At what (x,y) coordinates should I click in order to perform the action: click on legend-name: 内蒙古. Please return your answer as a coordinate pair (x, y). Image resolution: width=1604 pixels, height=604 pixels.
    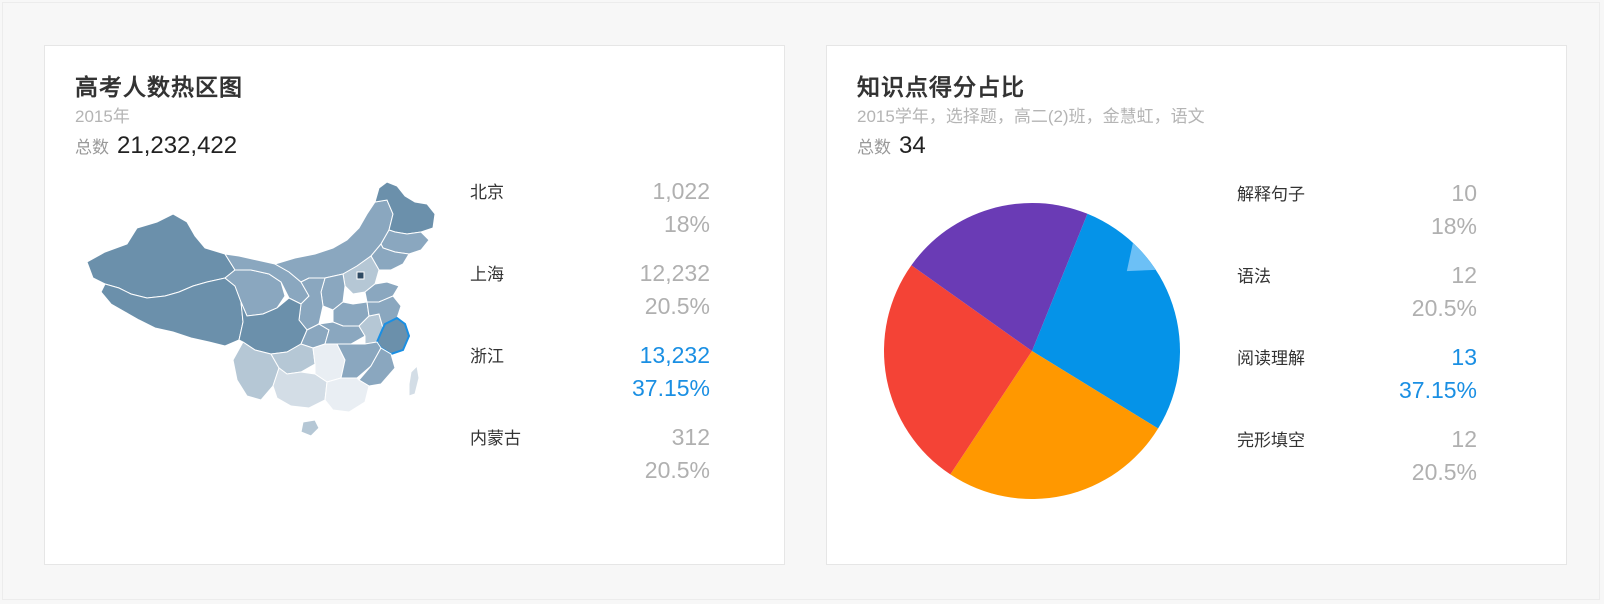
    Looking at the image, I should click on (495, 438).